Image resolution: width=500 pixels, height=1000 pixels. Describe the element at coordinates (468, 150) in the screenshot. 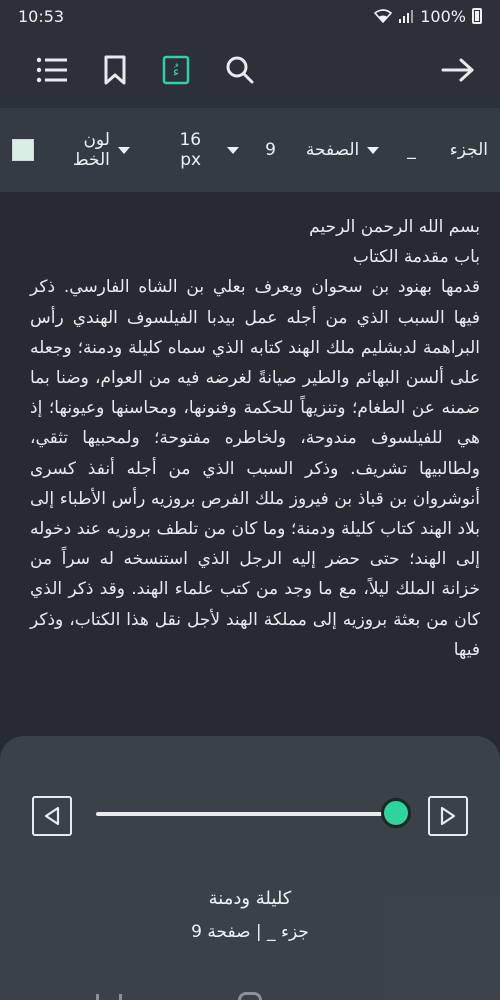

I see `part-label: الجزء` at that location.